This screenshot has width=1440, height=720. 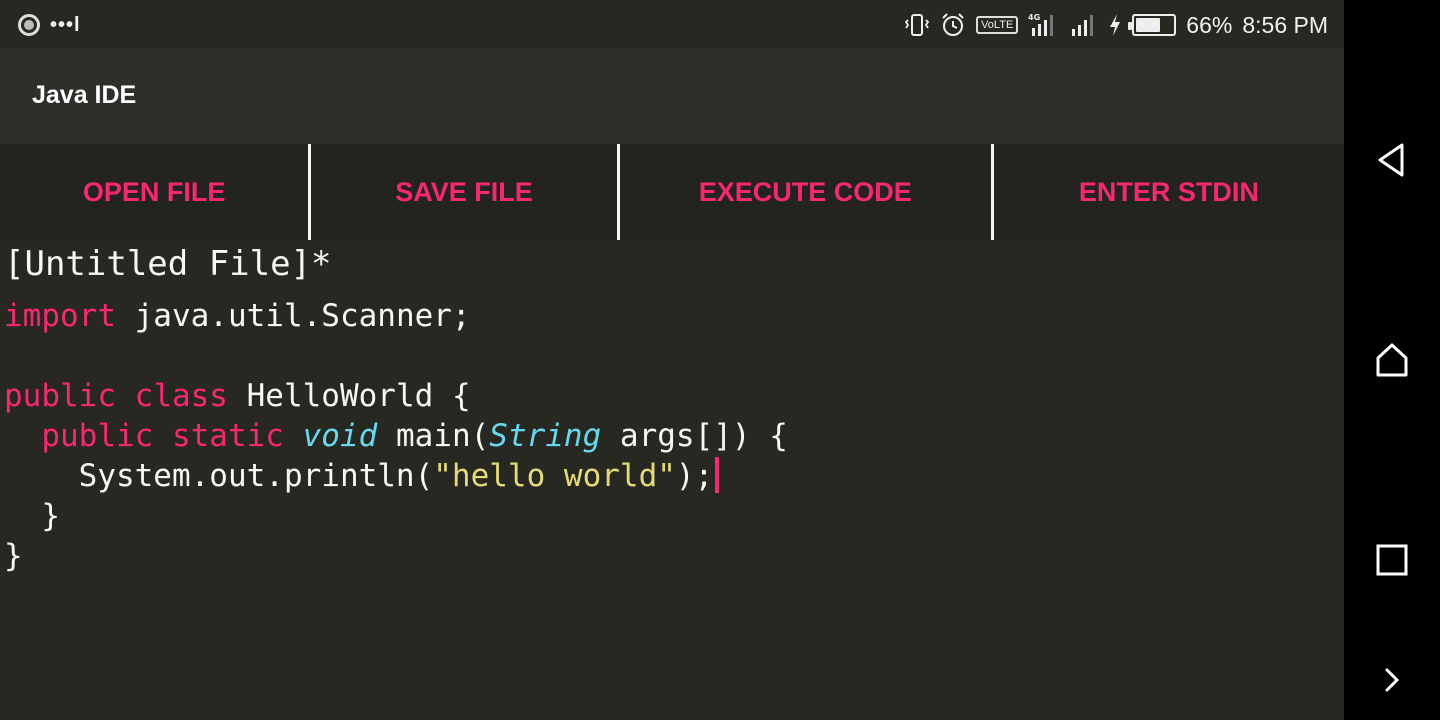 I want to click on code-line: public static void main(String args[]) {, so click(x=396, y=436).